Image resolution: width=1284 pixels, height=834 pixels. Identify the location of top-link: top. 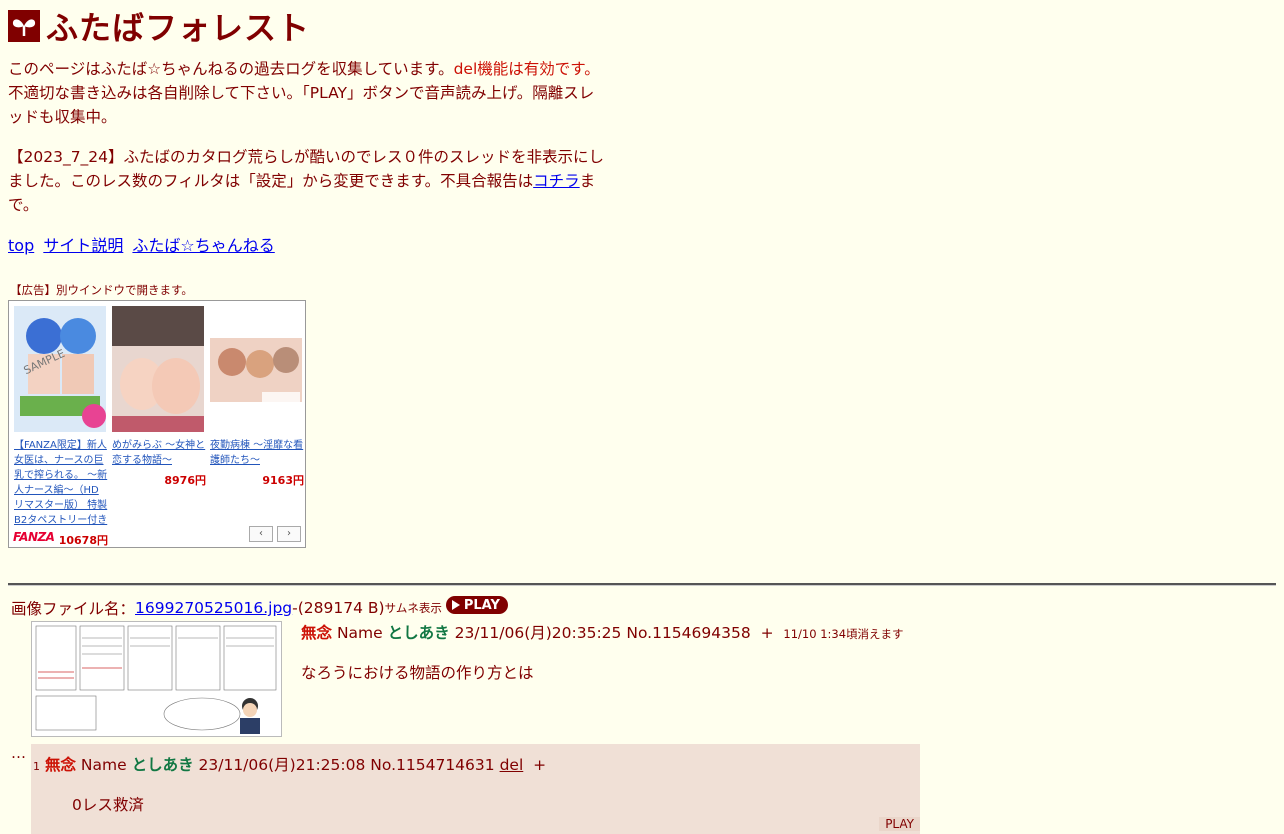
(21, 245).